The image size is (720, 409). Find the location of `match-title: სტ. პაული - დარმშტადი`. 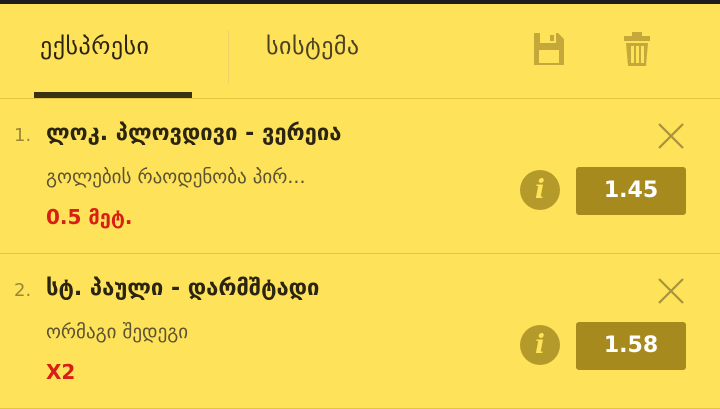

match-title: სტ. პაული - დარმშტადი is located at coordinates (183, 288).